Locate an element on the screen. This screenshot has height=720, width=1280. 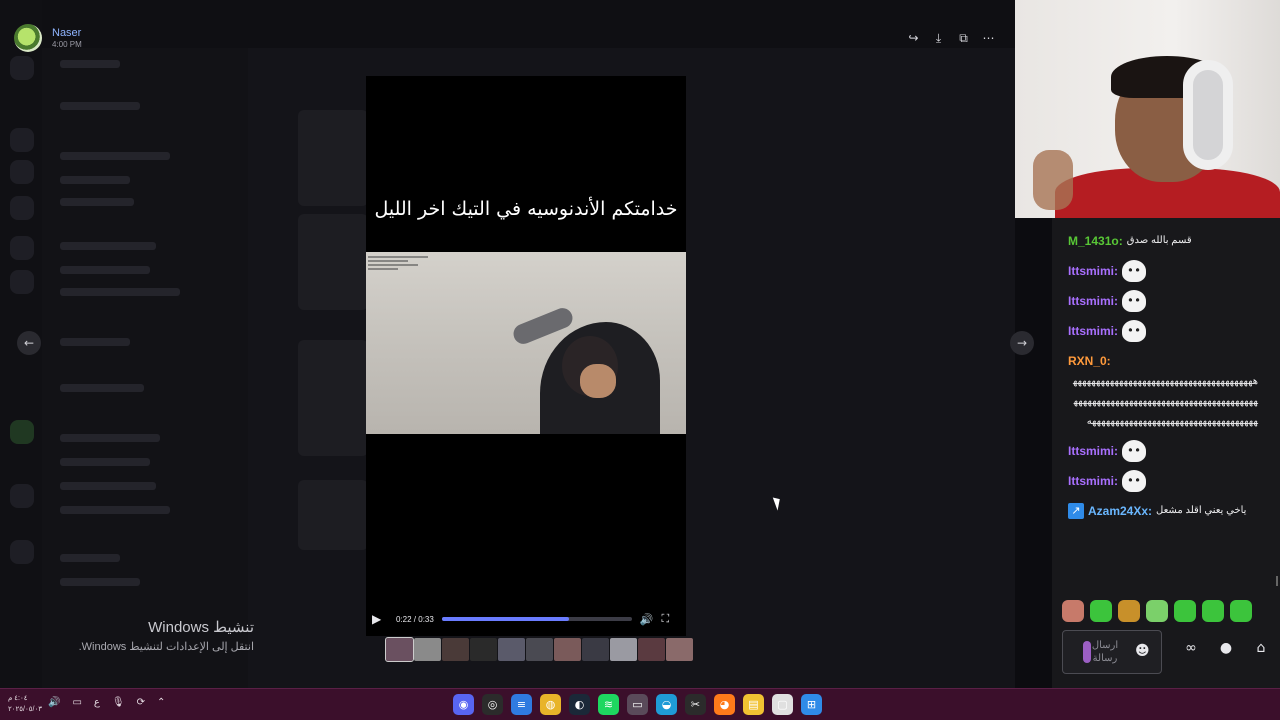
chat-message: ↗ Azam24Xx: ياخي يعني اقلد مشعل is located at coordinates (1163, 511).